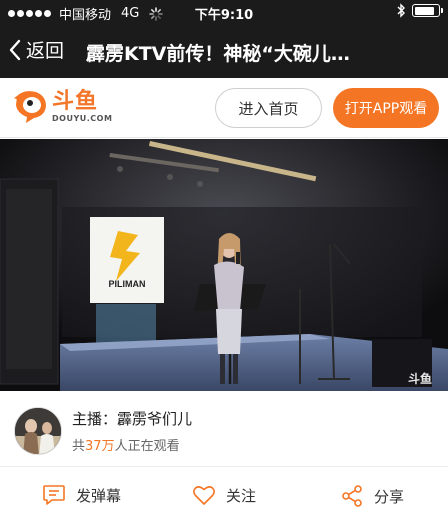 This screenshot has width=448, height=531. What do you see at coordinates (389, 496) in the screenshot?
I see `share-label: 分享` at bounding box center [389, 496].